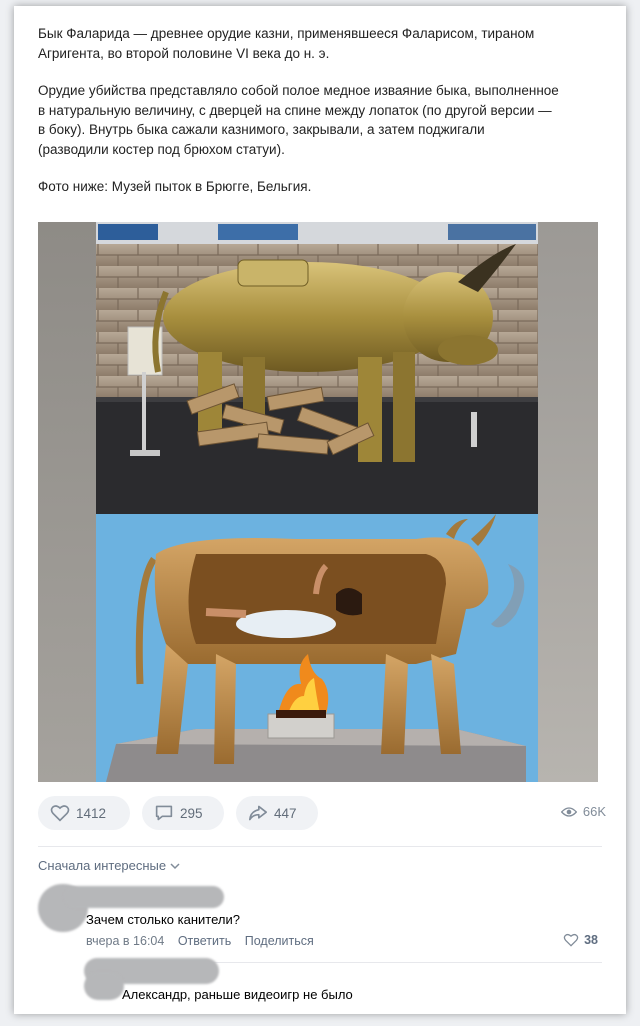 The image size is (640, 1026). I want to click on action-bar: 1412 295 447 66K, so click(322, 814).